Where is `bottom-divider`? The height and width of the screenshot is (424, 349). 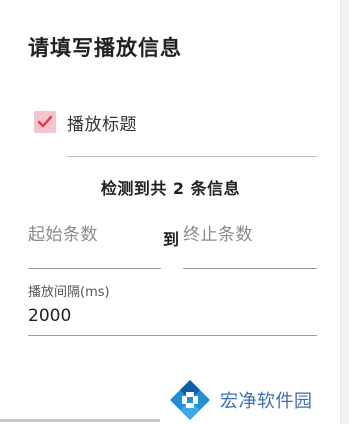 bottom-divider is located at coordinates (80, 420).